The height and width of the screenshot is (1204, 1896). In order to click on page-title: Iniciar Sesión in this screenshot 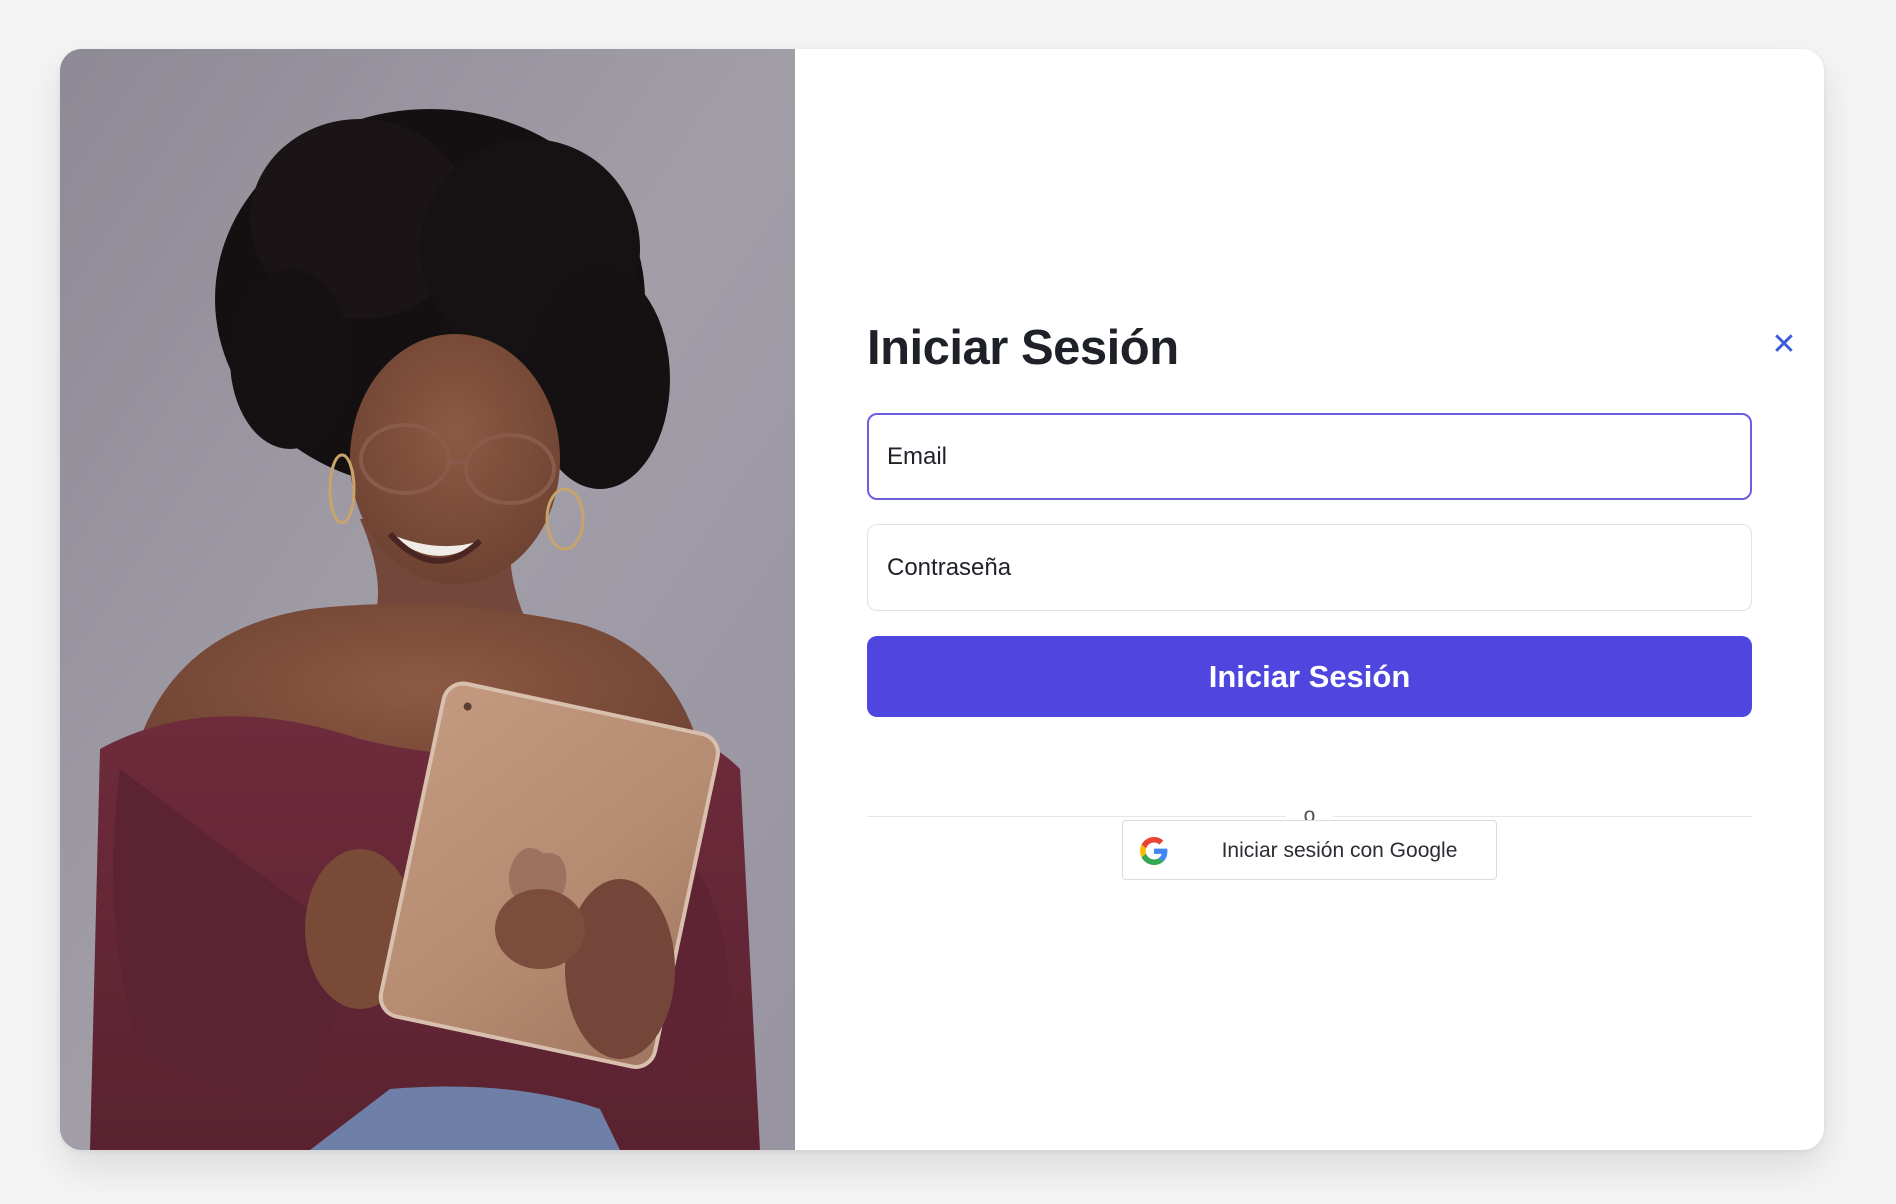, I will do `click(1023, 348)`.